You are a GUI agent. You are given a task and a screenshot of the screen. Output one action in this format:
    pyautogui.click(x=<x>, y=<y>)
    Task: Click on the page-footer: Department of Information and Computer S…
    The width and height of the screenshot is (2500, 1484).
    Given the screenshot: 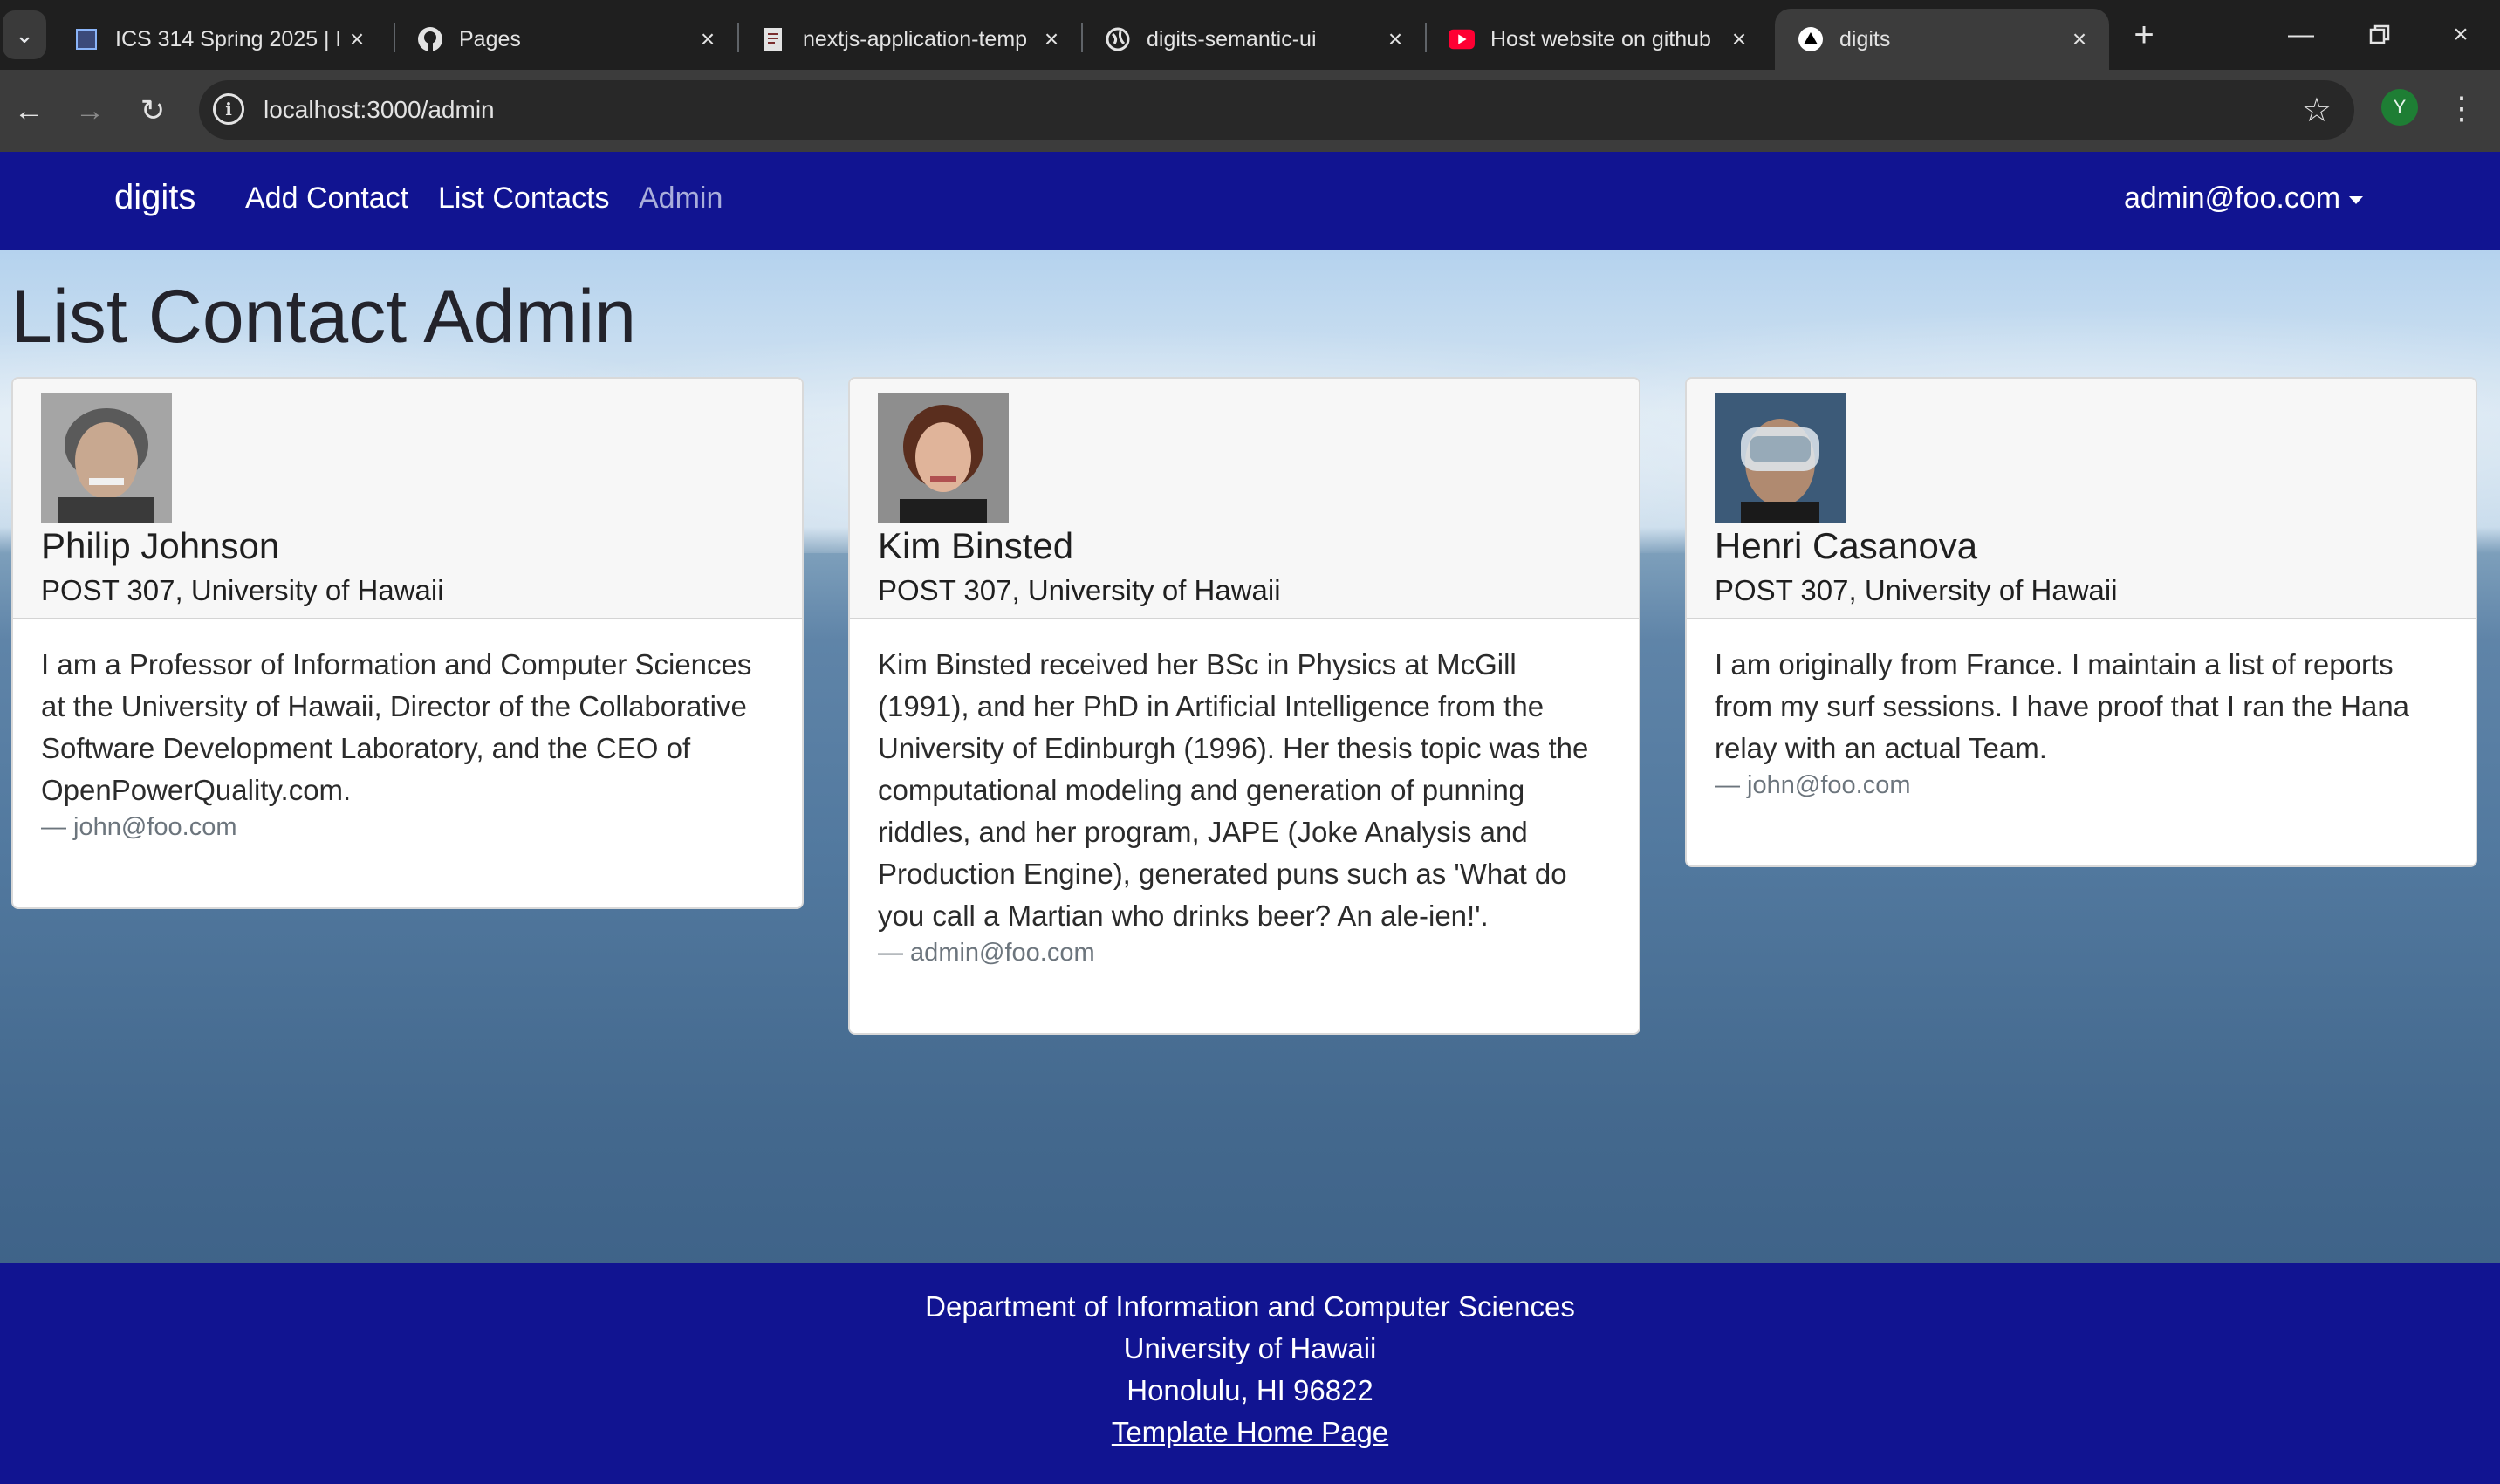 What is the action you would take?
    pyautogui.click(x=1250, y=1373)
    